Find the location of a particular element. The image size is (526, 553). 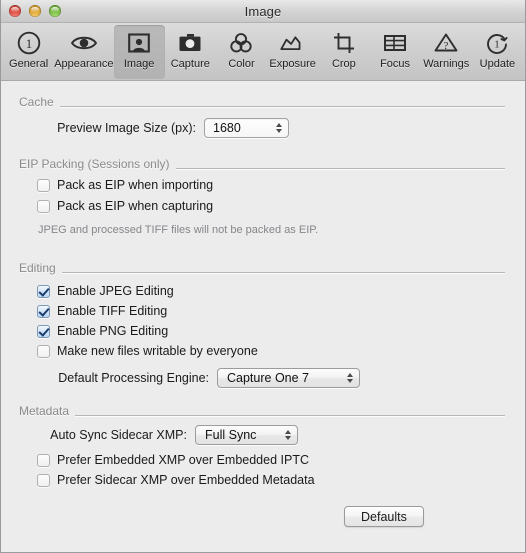

toolbar-item-warnings: ? Warnings is located at coordinates (446, 52).